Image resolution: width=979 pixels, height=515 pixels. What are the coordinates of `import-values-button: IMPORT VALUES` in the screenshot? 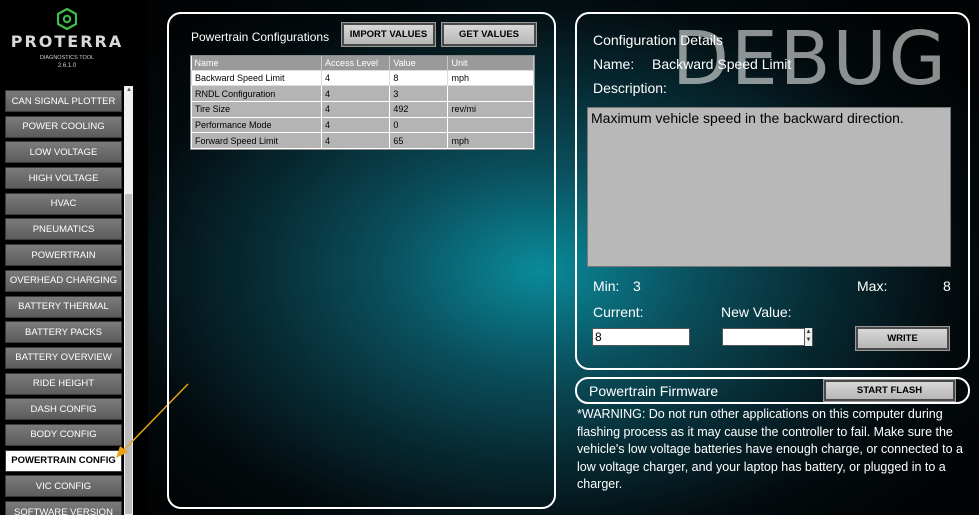 It's located at (388, 34).